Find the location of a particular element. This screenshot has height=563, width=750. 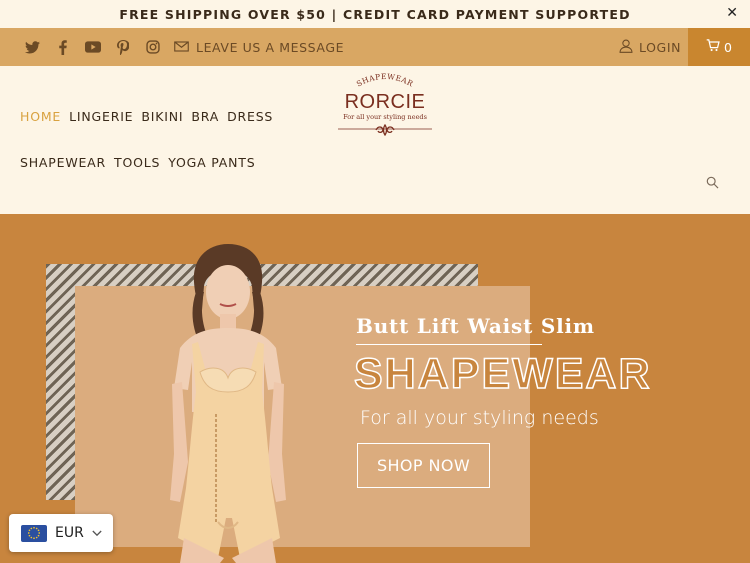

nav-item-dress: DRESS is located at coordinates (250, 116).